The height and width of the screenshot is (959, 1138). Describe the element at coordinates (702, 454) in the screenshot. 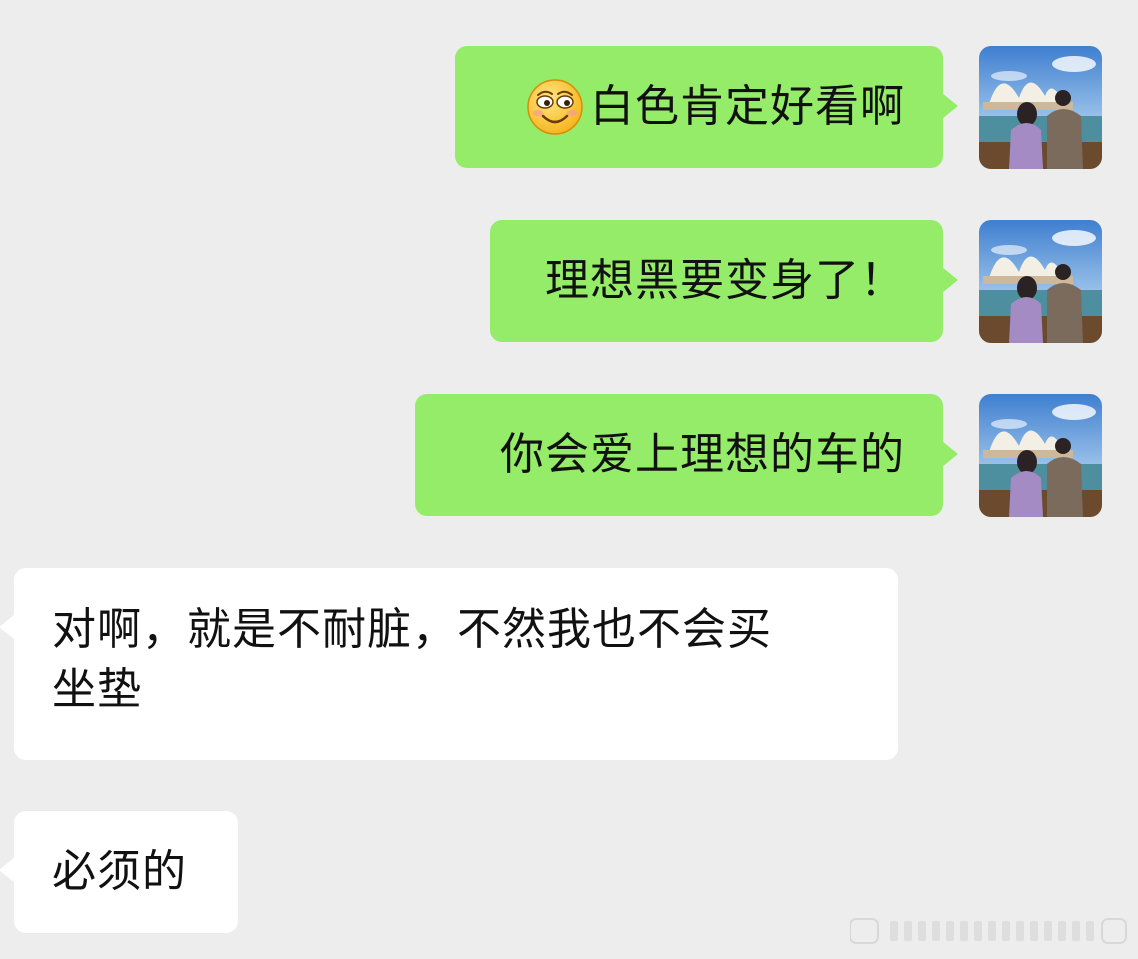

I see `message-text: 你会爱上理想的车的` at that location.